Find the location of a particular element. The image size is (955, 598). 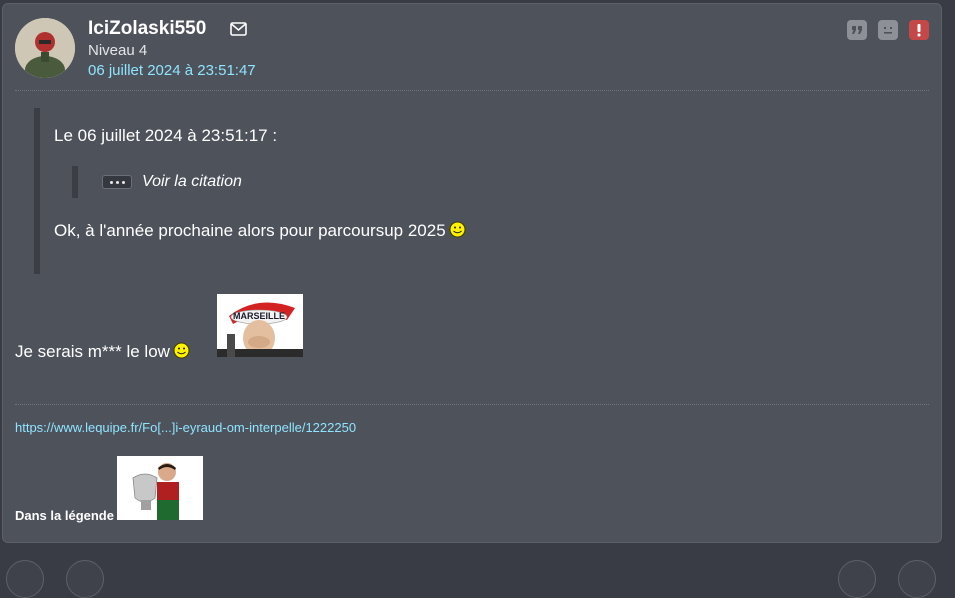

user-level: Niveau 4 is located at coordinates (118, 50).